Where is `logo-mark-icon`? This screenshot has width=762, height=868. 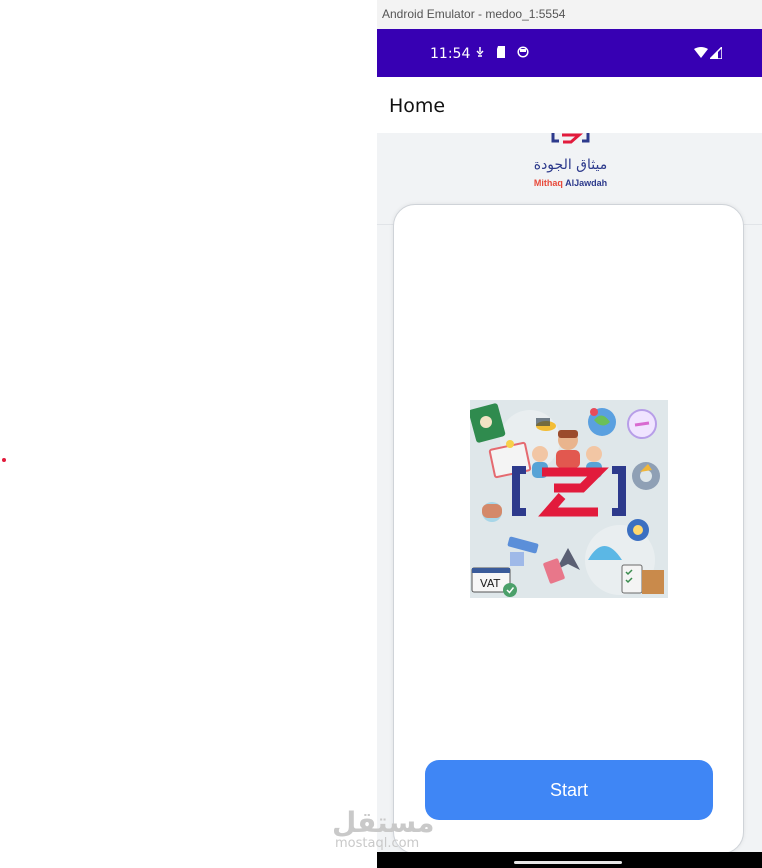 logo-mark-icon is located at coordinates (570, 138).